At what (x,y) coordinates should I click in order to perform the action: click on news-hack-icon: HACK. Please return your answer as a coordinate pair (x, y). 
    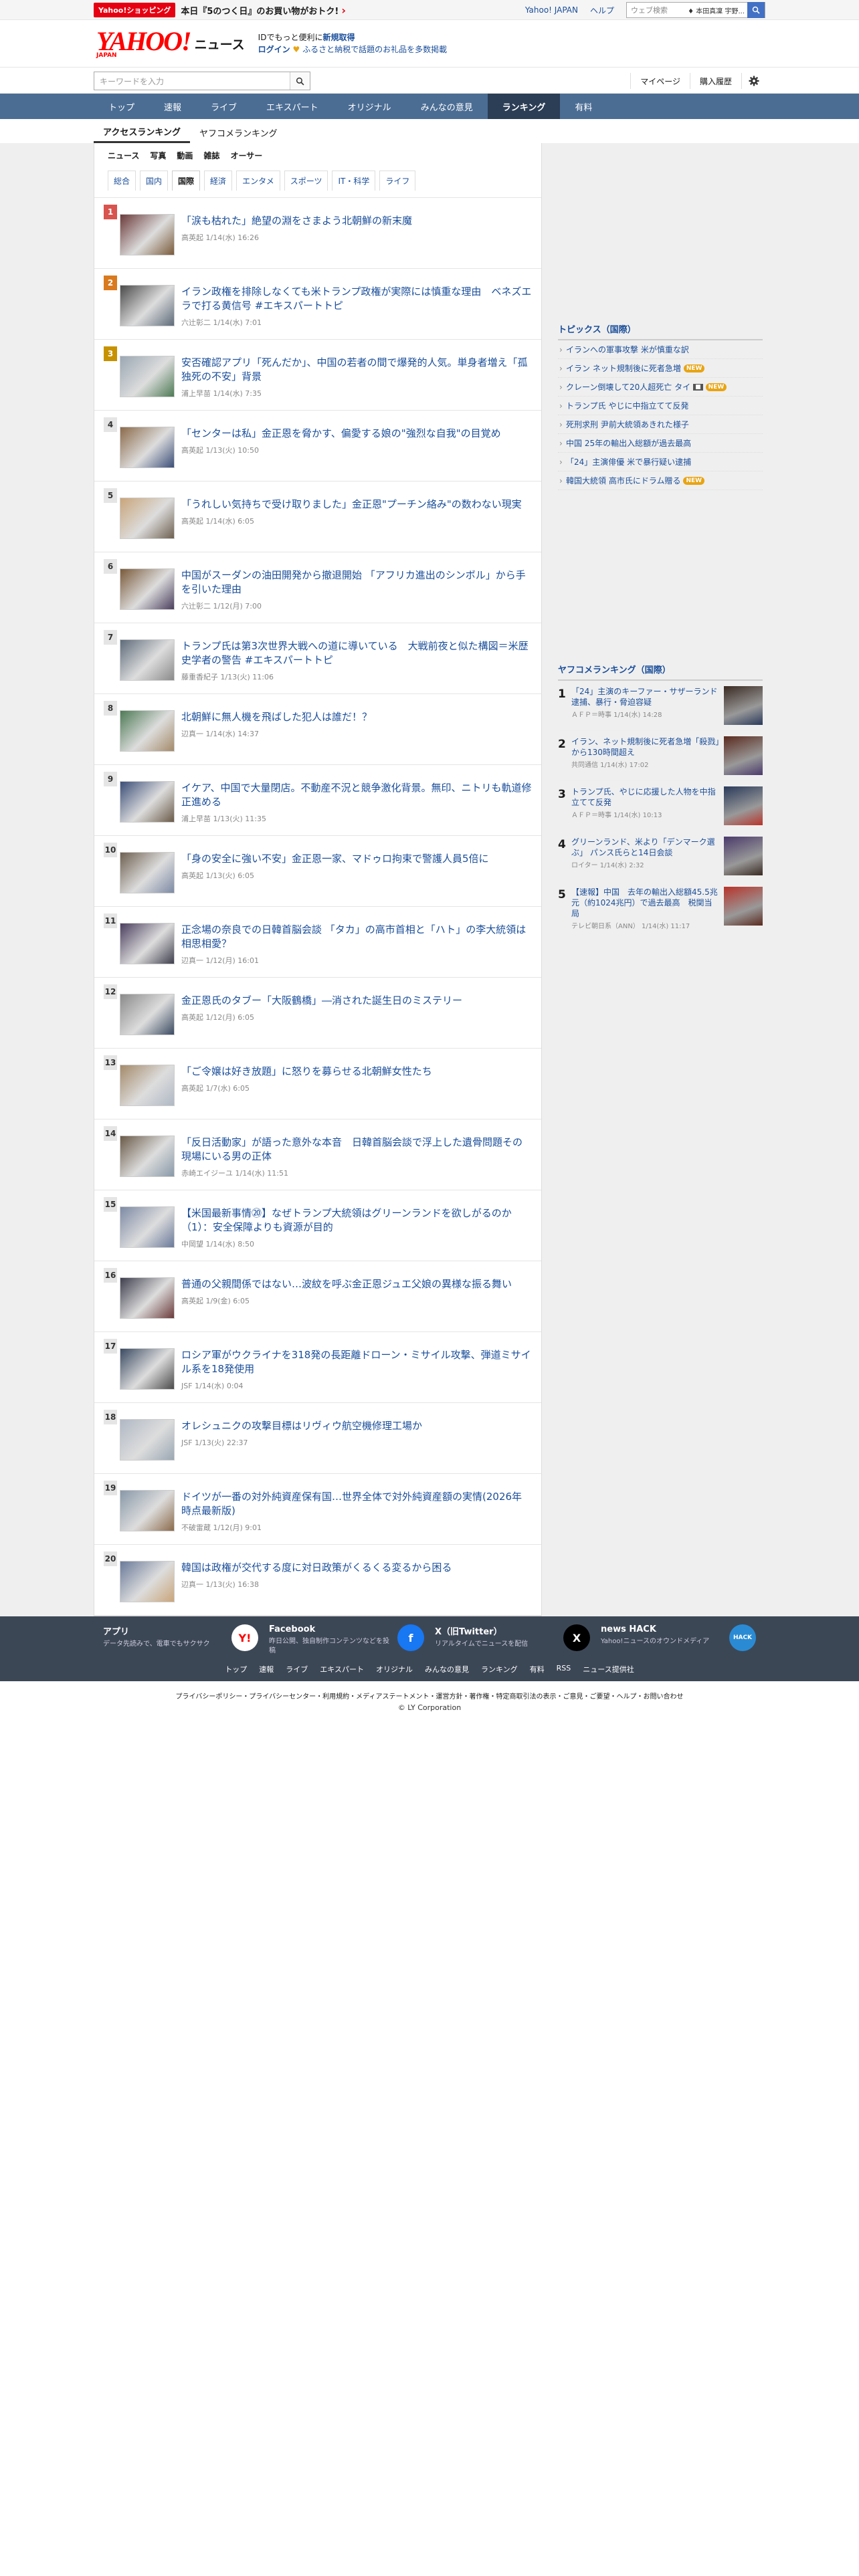
    Looking at the image, I should click on (742, 1637).